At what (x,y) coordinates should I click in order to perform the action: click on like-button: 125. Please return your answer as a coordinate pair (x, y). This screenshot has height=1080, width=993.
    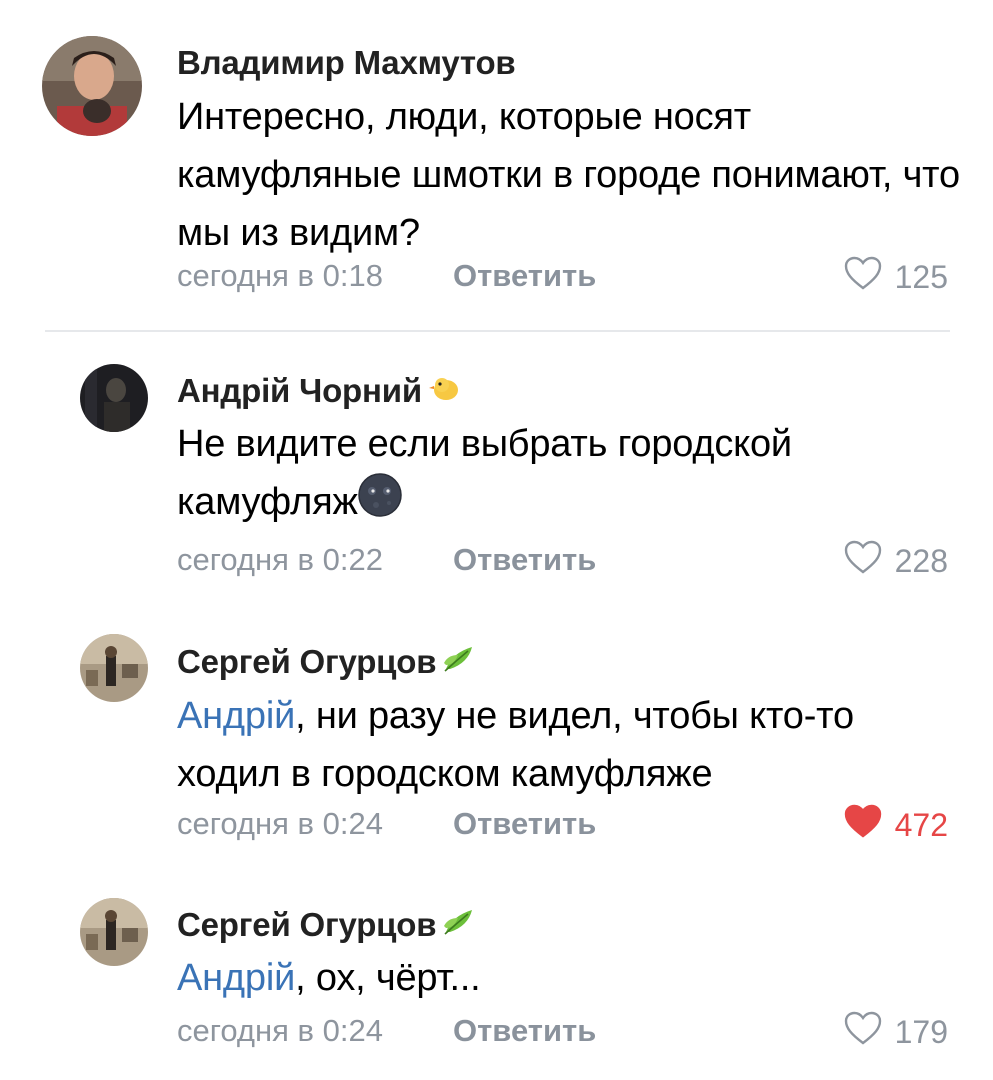
    Looking at the image, I should click on (895, 277).